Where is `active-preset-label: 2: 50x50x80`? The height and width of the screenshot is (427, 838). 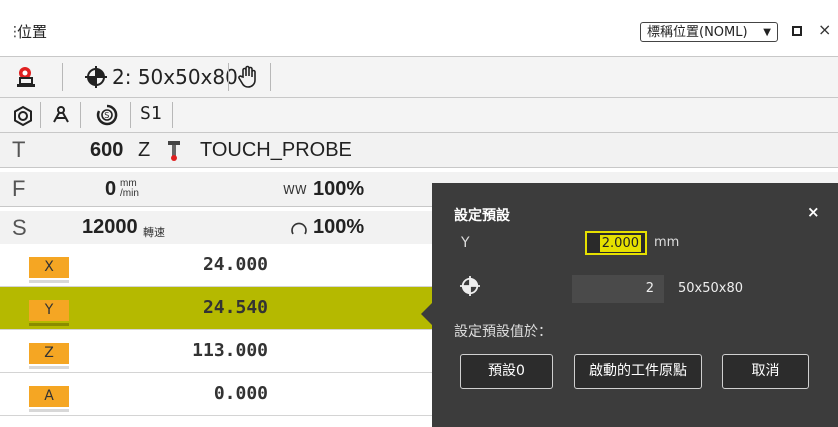 active-preset-label: 2: 50x50x80 is located at coordinates (175, 77).